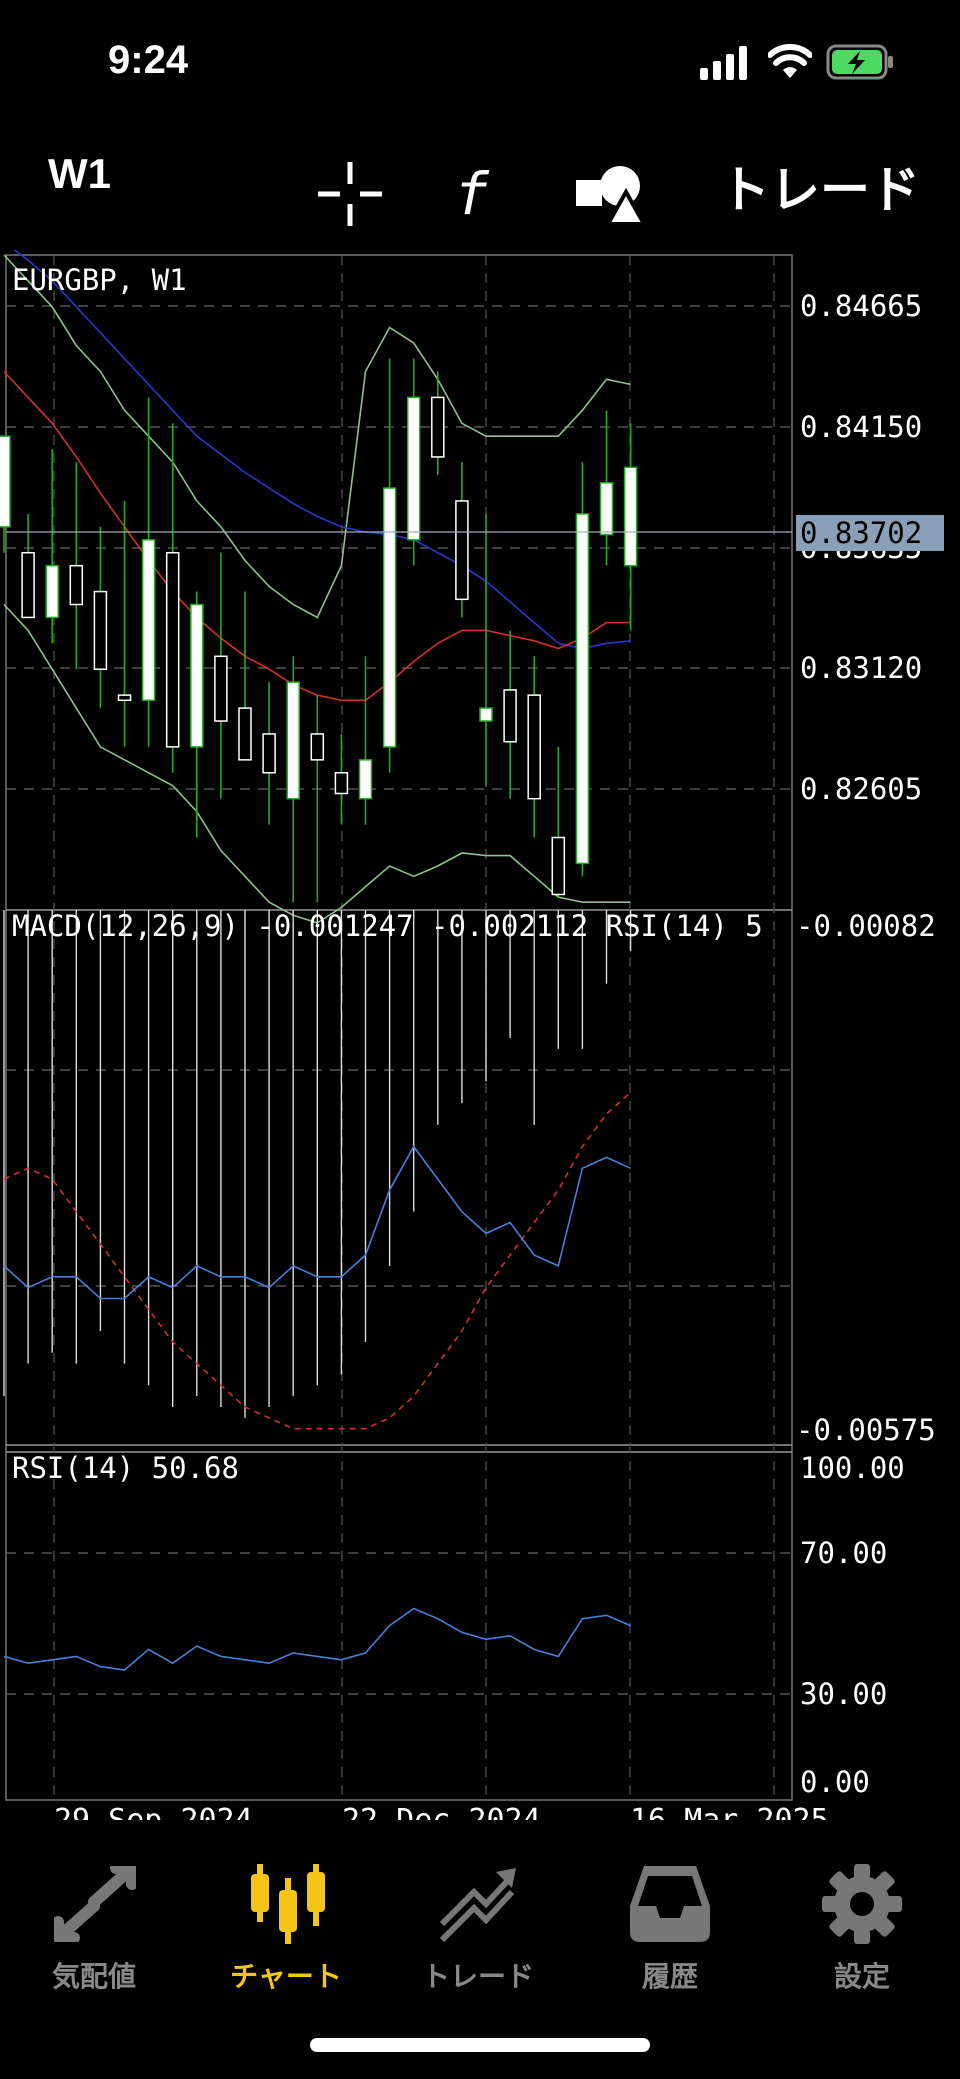 The height and width of the screenshot is (2079, 960). What do you see at coordinates (859, 62) in the screenshot?
I see `battery-icon` at bounding box center [859, 62].